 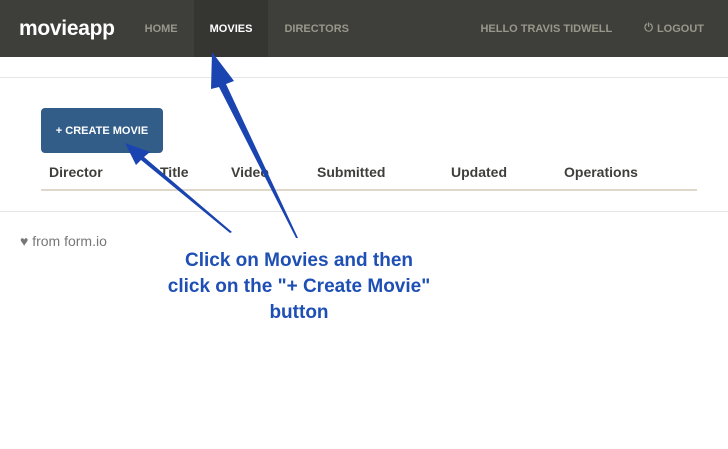 I want to click on column-updated: Updated, so click(x=479, y=172).